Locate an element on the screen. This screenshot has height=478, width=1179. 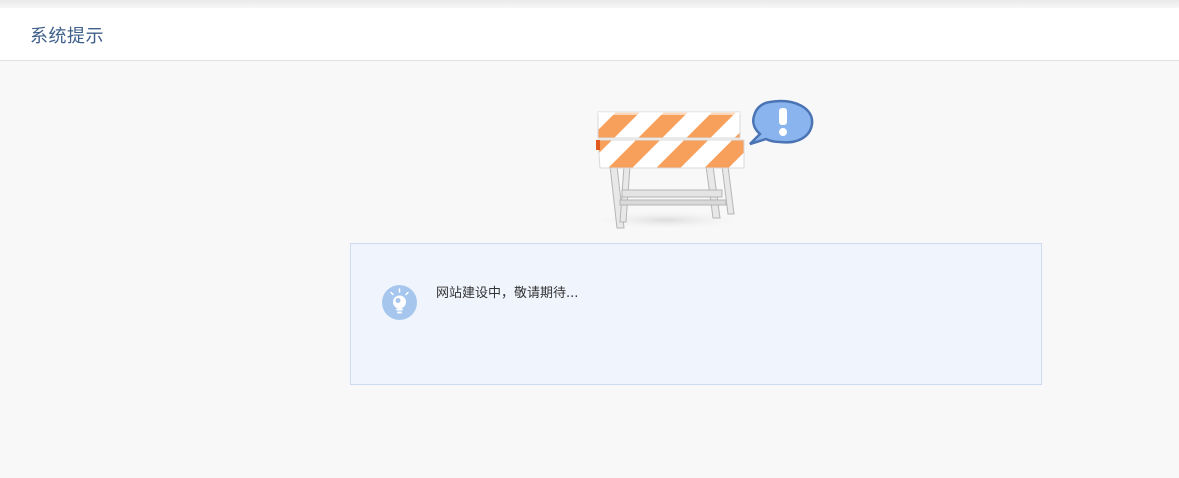
page-header: 系统提示 is located at coordinates (589, 34).